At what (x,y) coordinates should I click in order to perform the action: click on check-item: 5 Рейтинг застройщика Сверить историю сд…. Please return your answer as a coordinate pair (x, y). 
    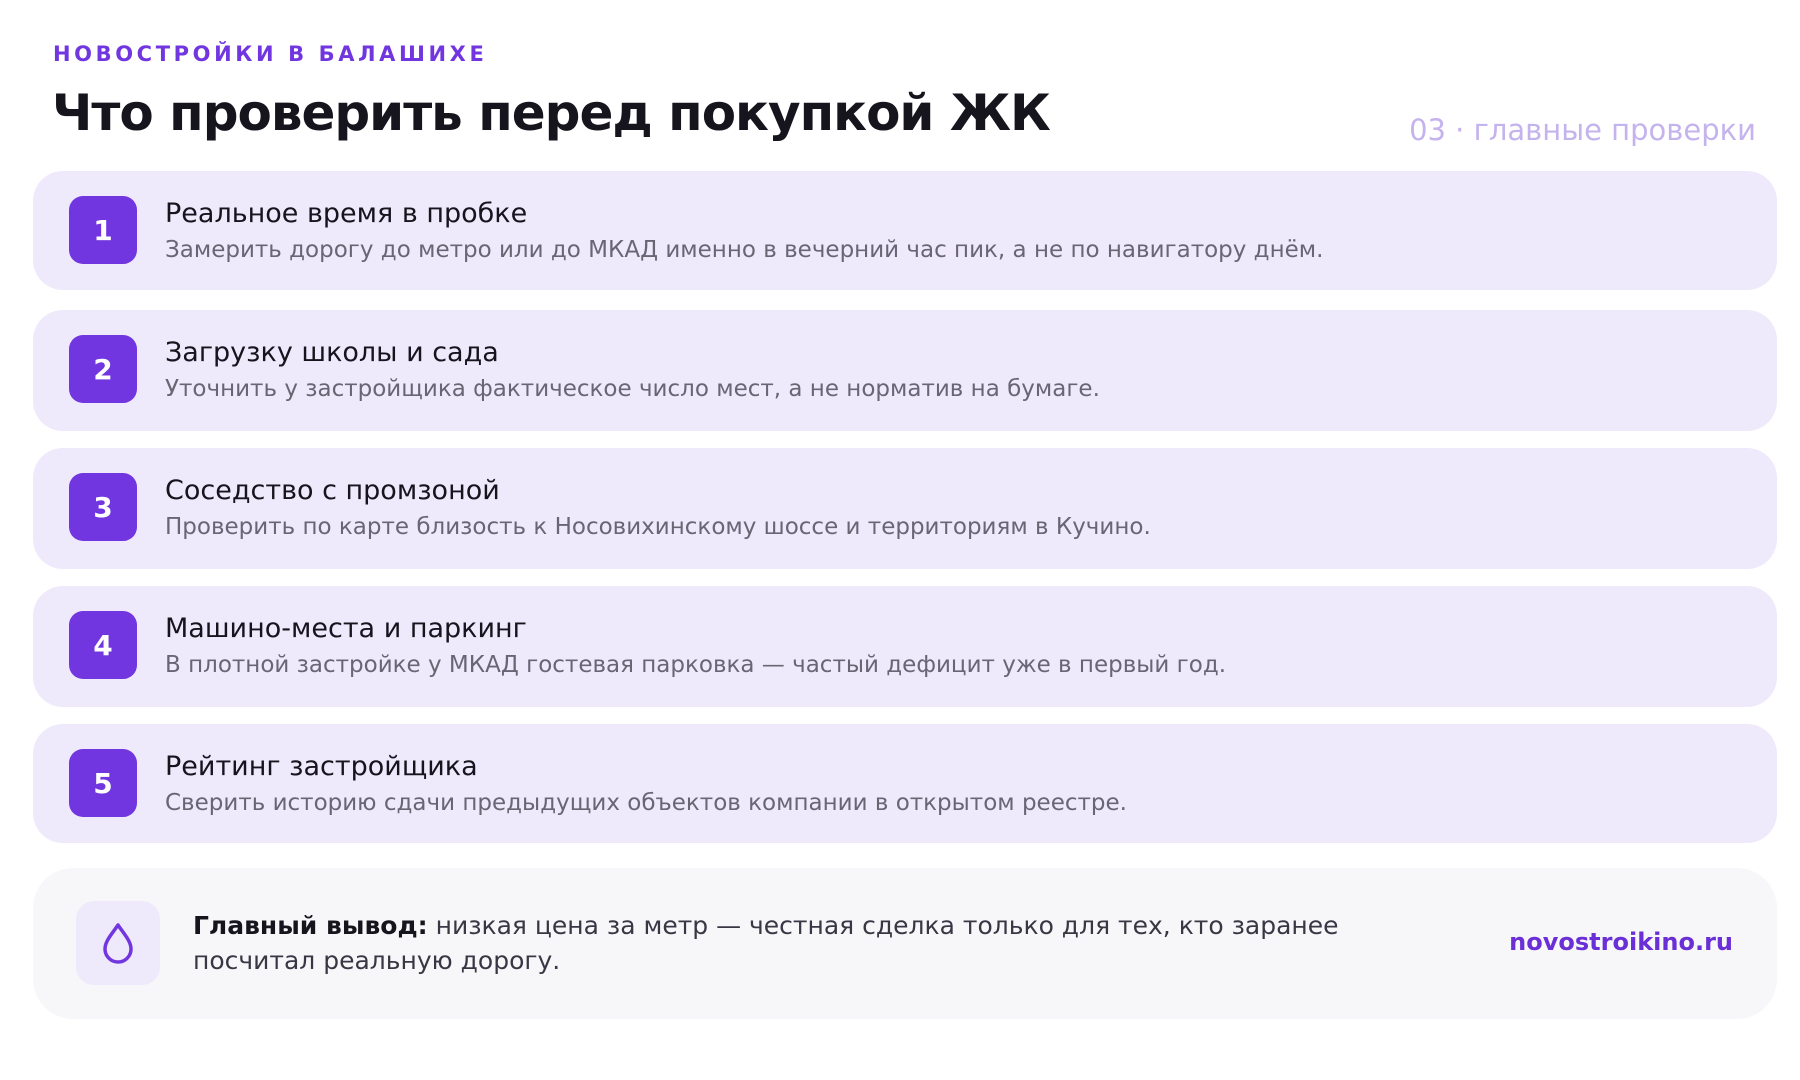
    Looking at the image, I should click on (905, 783).